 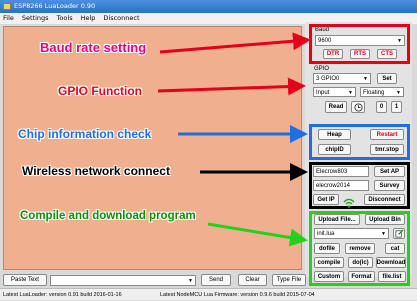 I want to click on arrow-compile, so click(x=257, y=234).